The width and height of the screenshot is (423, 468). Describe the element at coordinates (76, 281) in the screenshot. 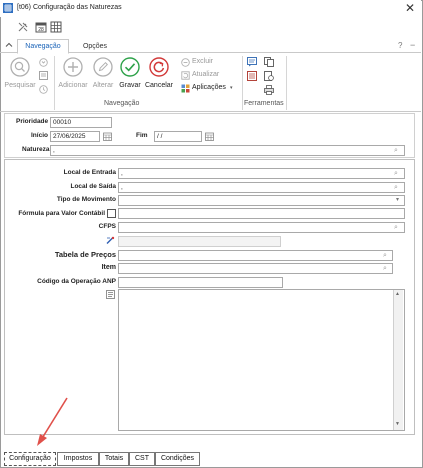

I see `codigo-anp-label: Código da Operação ANP` at that location.